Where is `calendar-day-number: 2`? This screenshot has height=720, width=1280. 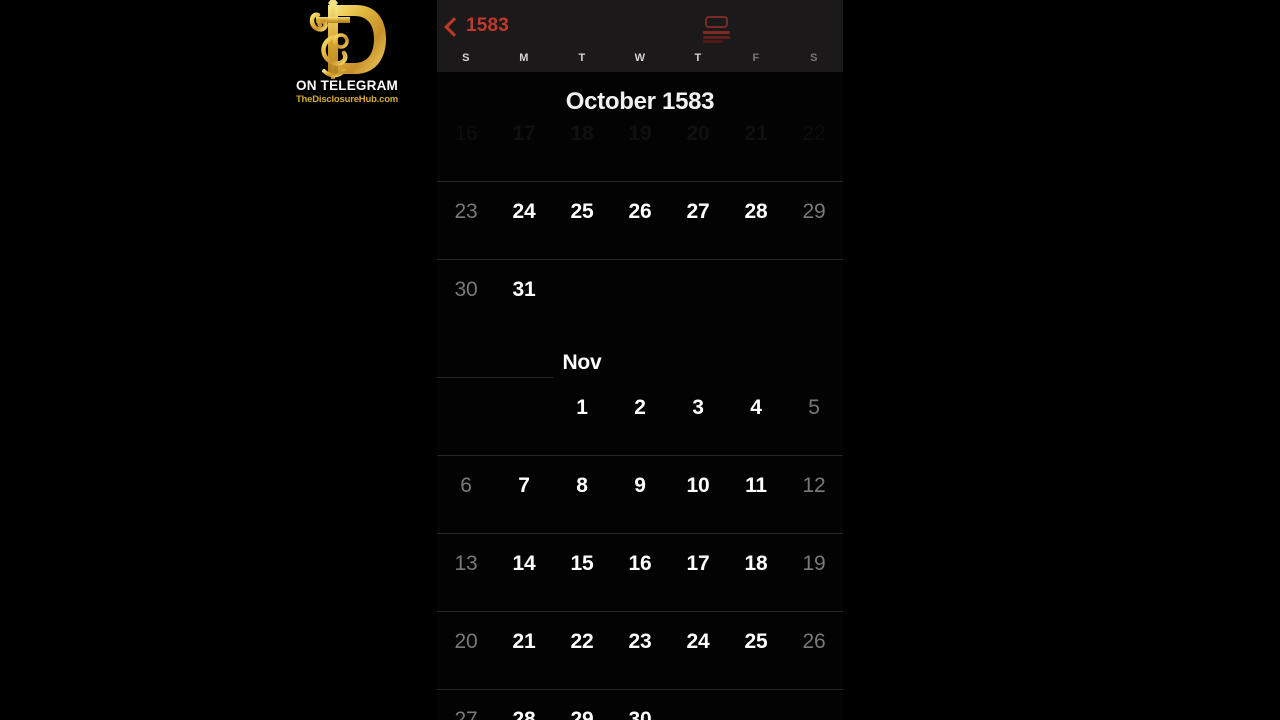
calendar-day-number: 2 is located at coordinates (640, 407).